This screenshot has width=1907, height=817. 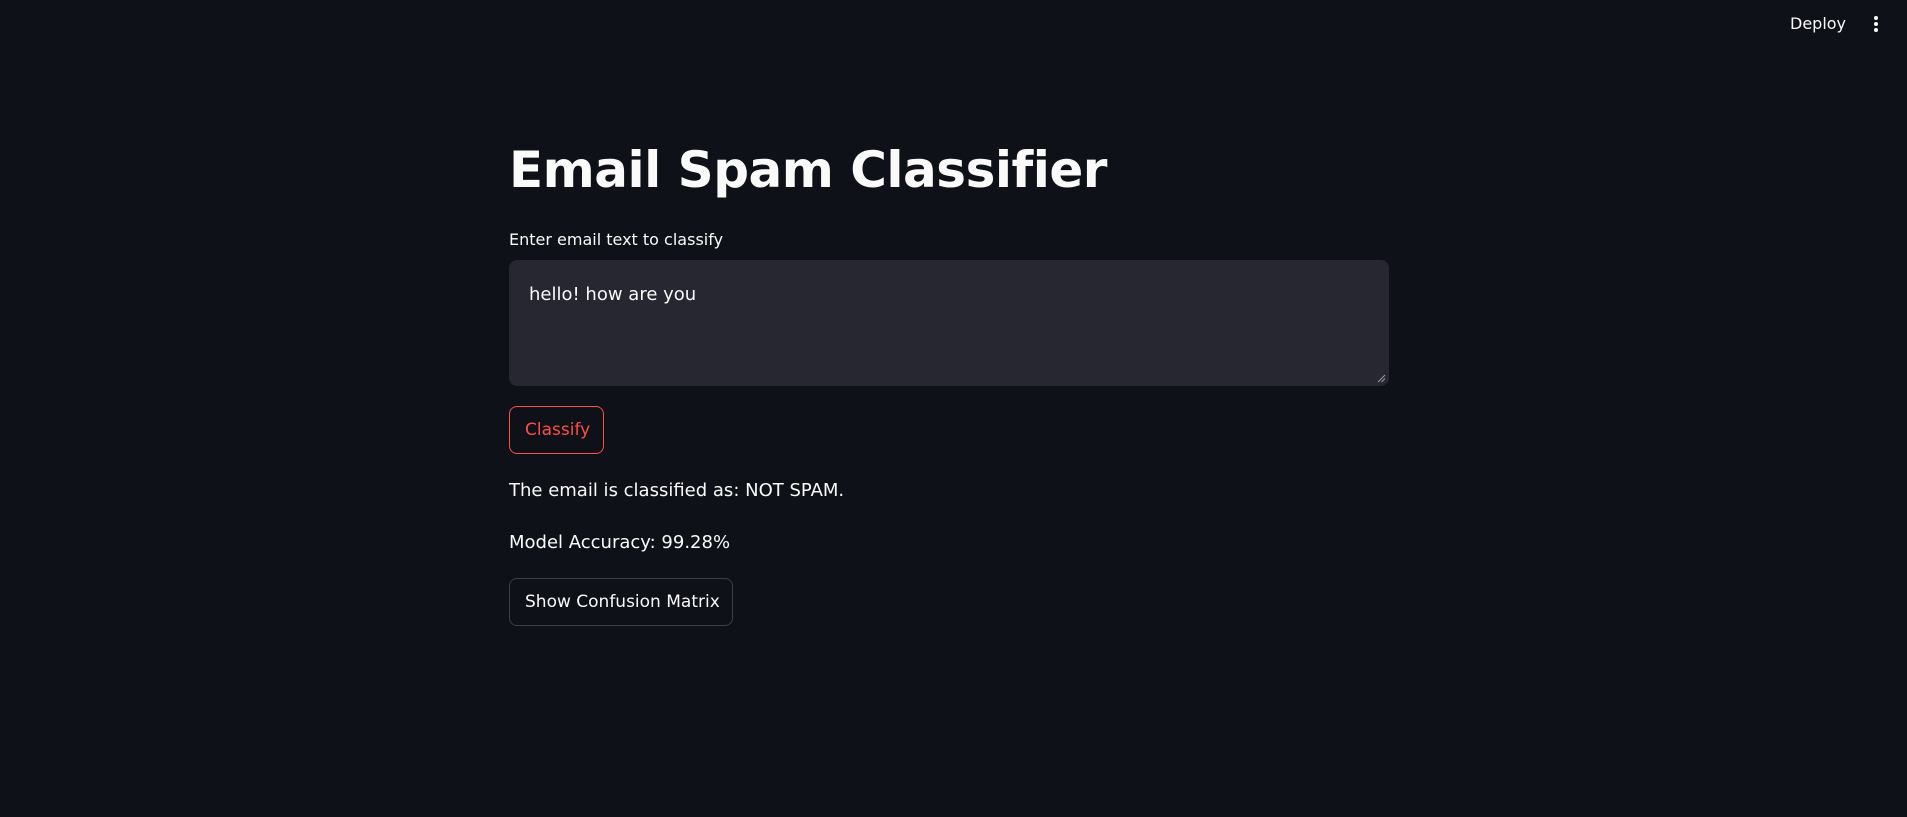 What do you see at coordinates (1381, 378) in the screenshot?
I see `resize-handle-icon` at bounding box center [1381, 378].